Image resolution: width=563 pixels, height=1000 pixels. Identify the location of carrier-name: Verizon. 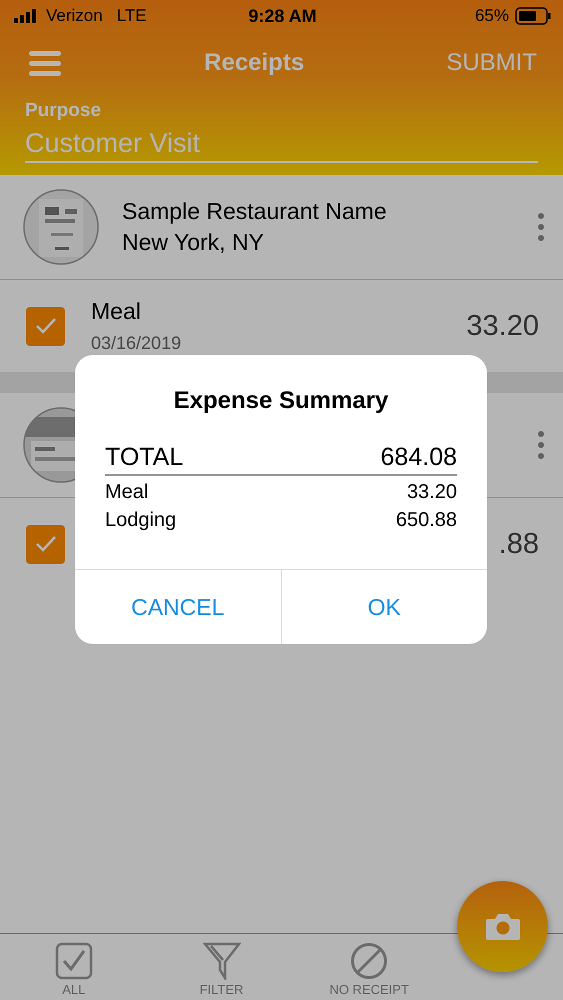
(74, 16).